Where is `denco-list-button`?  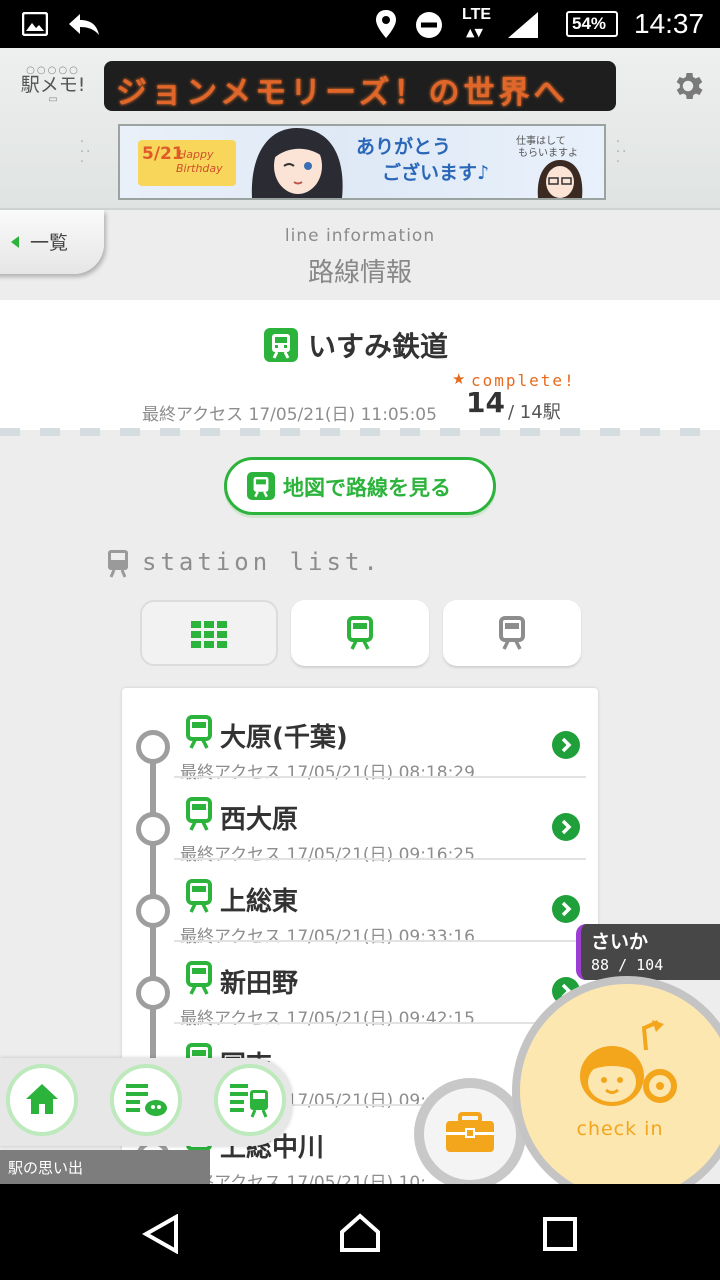 denco-list-button is located at coordinates (146, 1100).